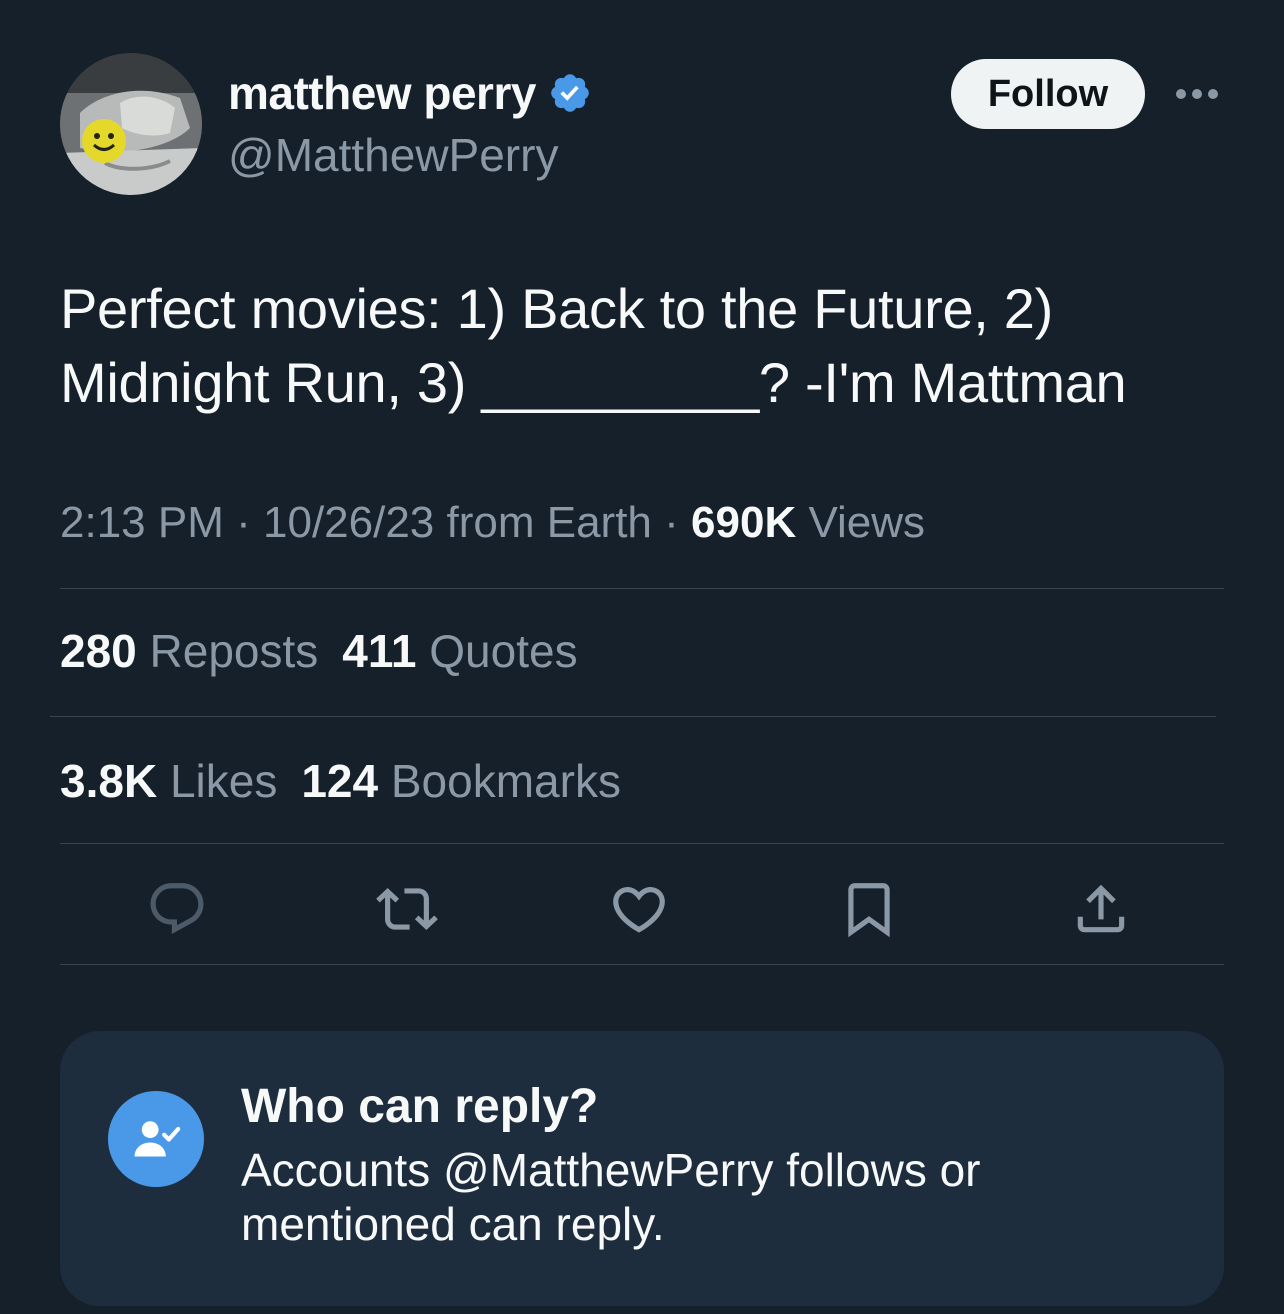  I want to click on repost-button, so click(407, 909).